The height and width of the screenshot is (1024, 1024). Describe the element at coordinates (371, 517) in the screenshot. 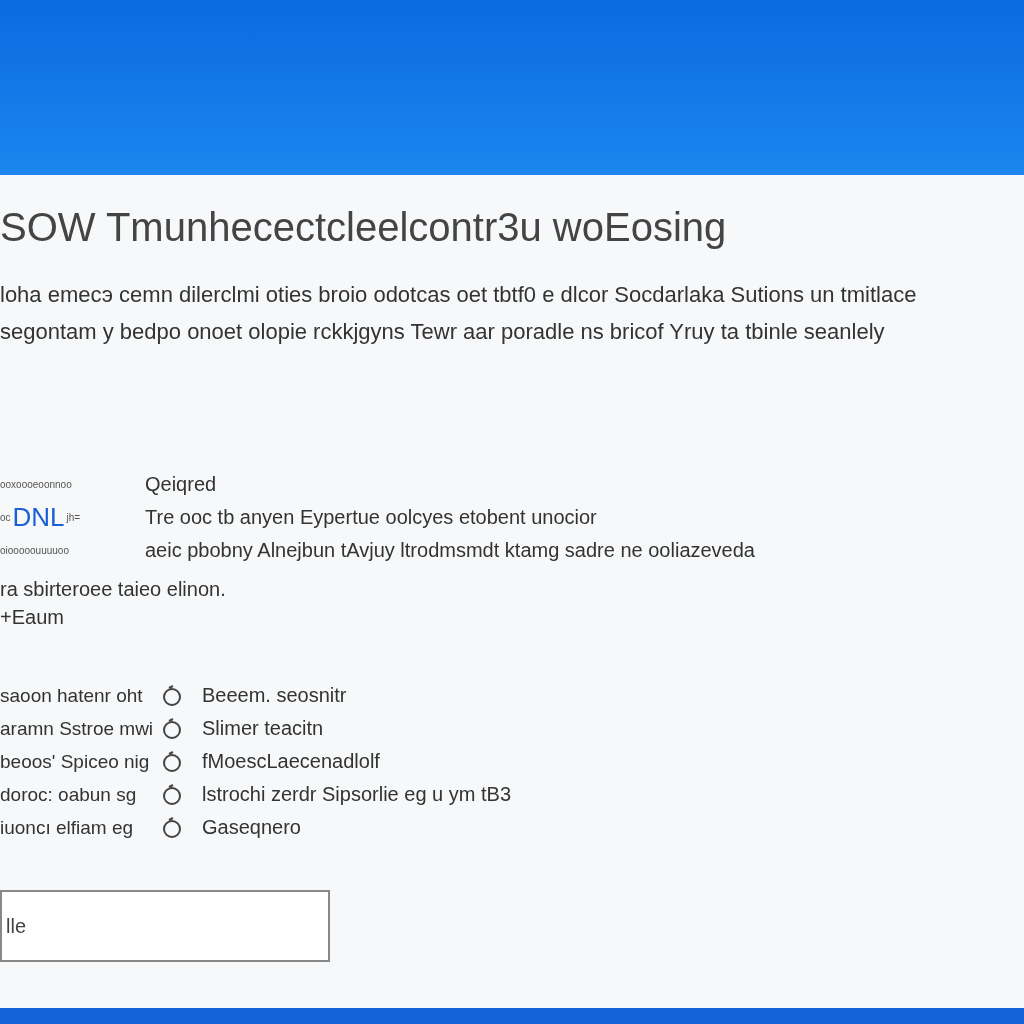

I see `field-value: Tre ooc tb anyen Eypertue oolcyes etobent unocior` at that location.